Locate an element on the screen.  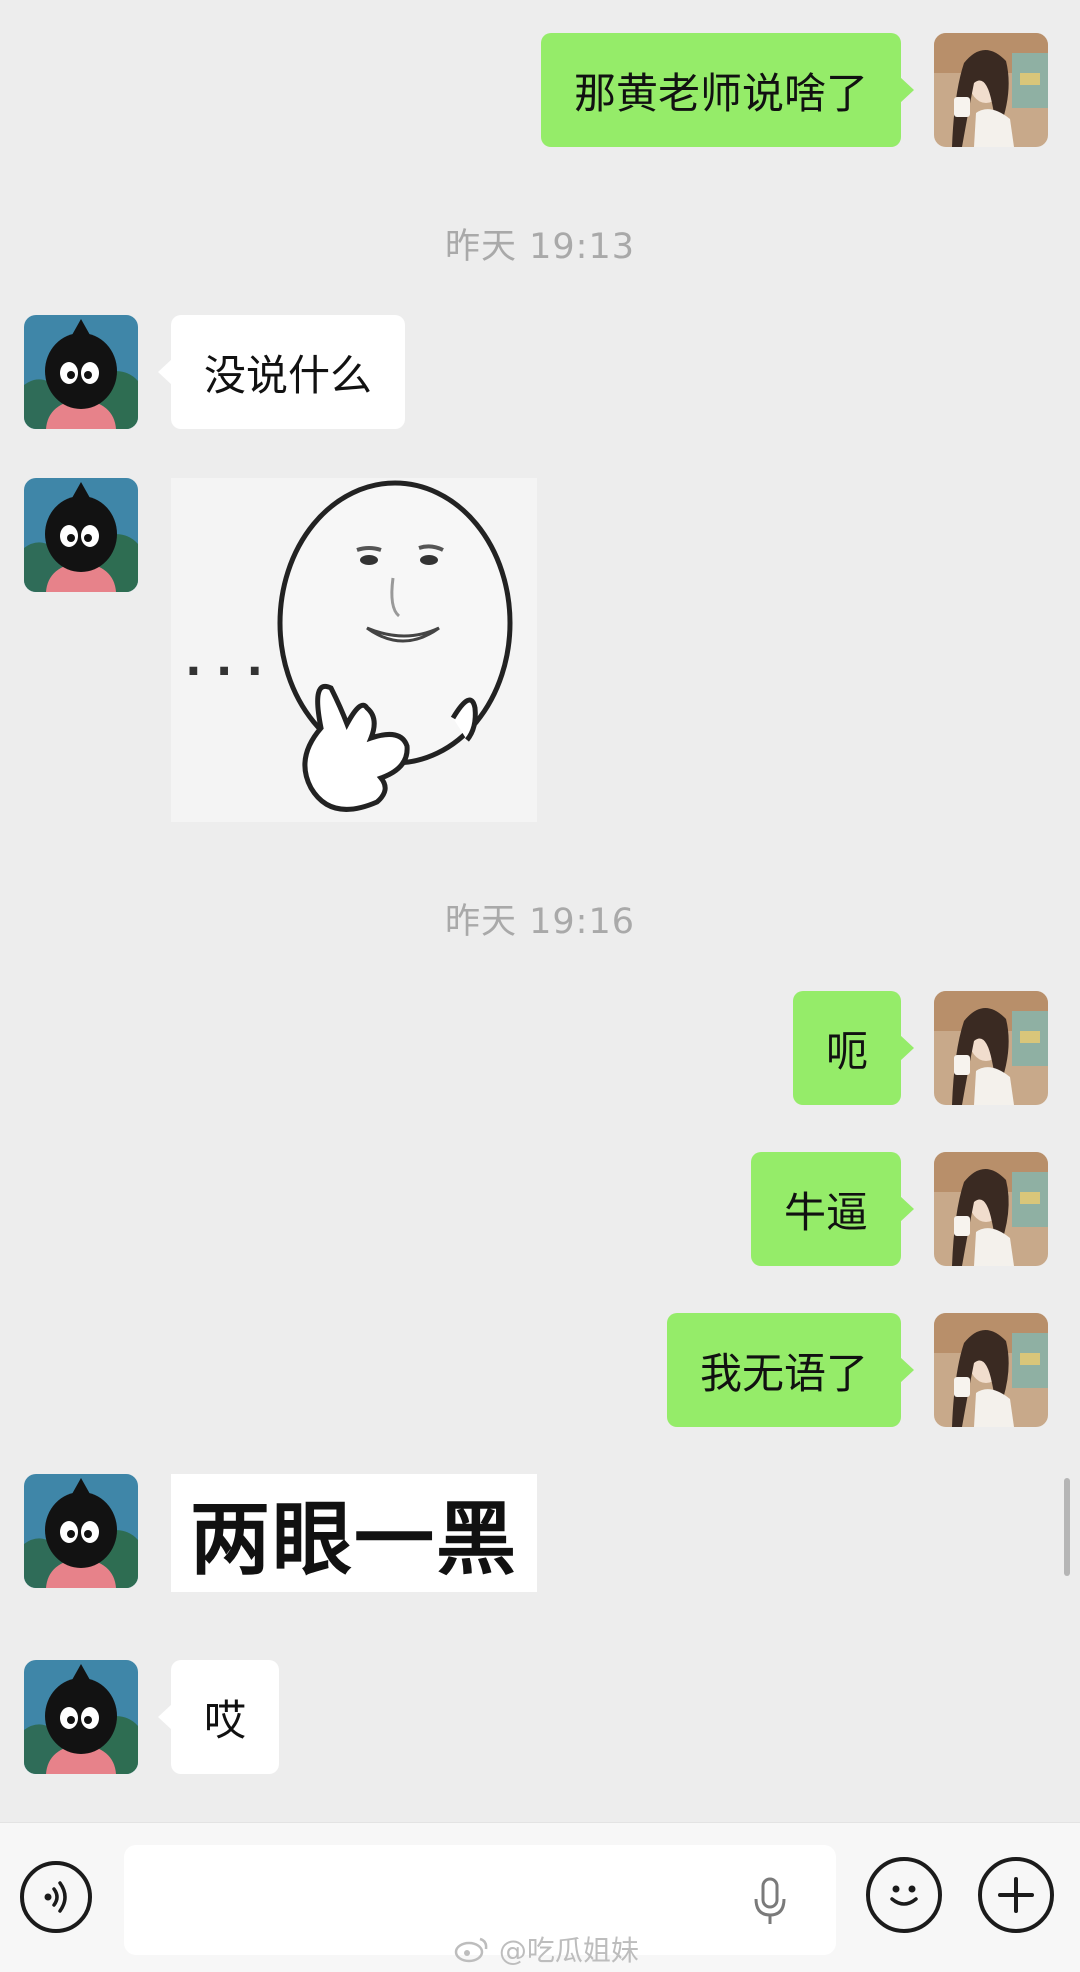
watermark: @吃瓜姐妹 is located at coordinates (546, 1949).